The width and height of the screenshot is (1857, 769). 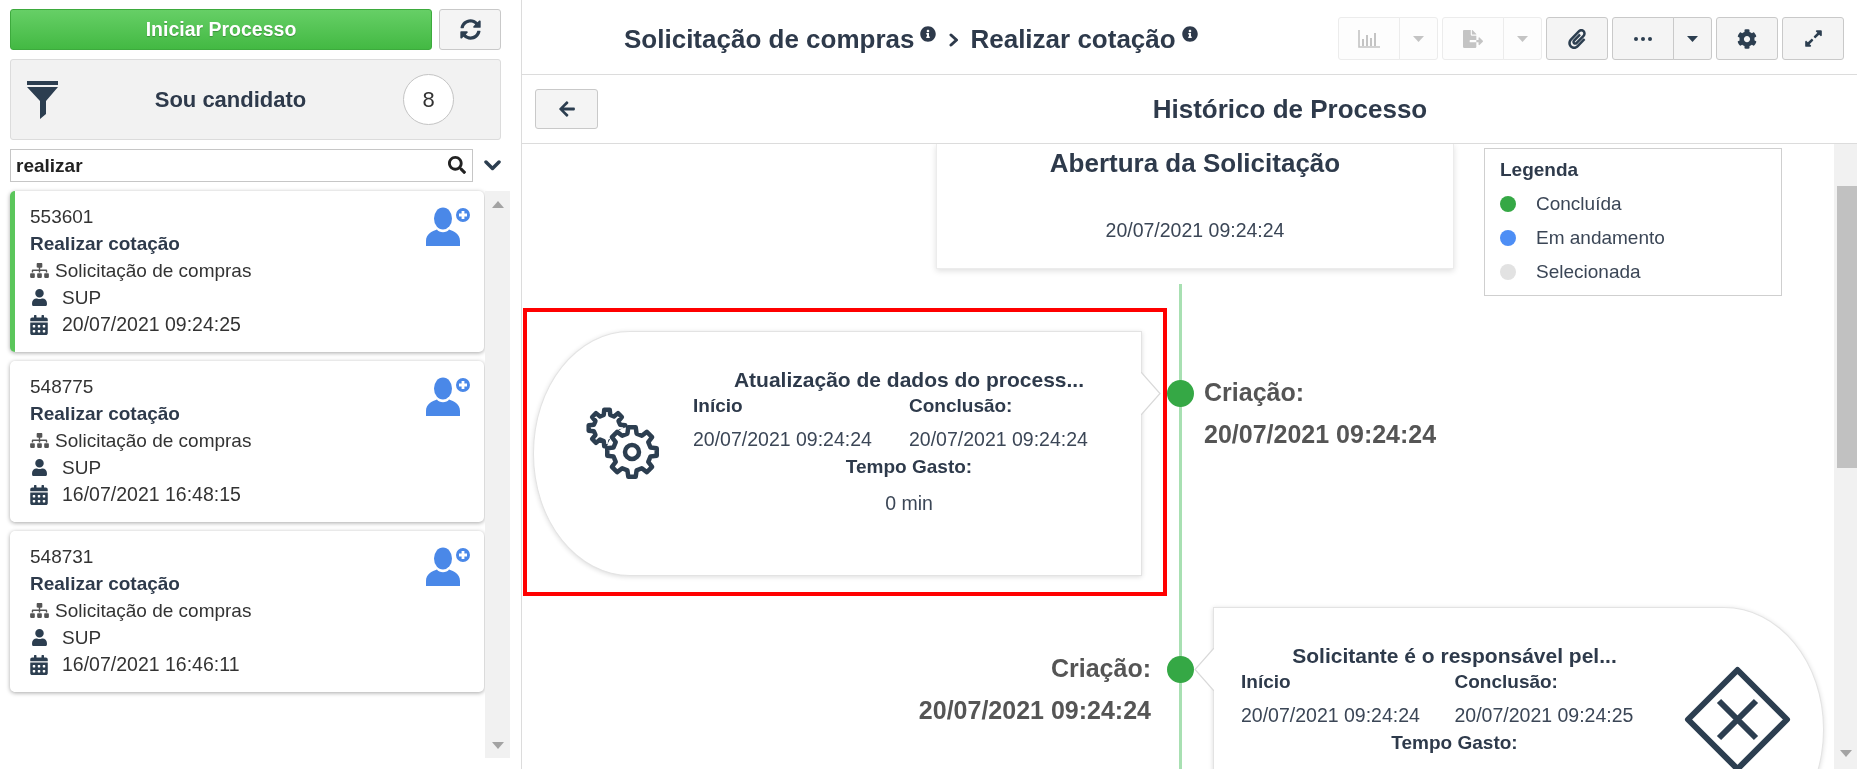 What do you see at coordinates (1539, 170) in the screenshot?
I see `legend-title: Legenda` at bounding box center [1539, 170].